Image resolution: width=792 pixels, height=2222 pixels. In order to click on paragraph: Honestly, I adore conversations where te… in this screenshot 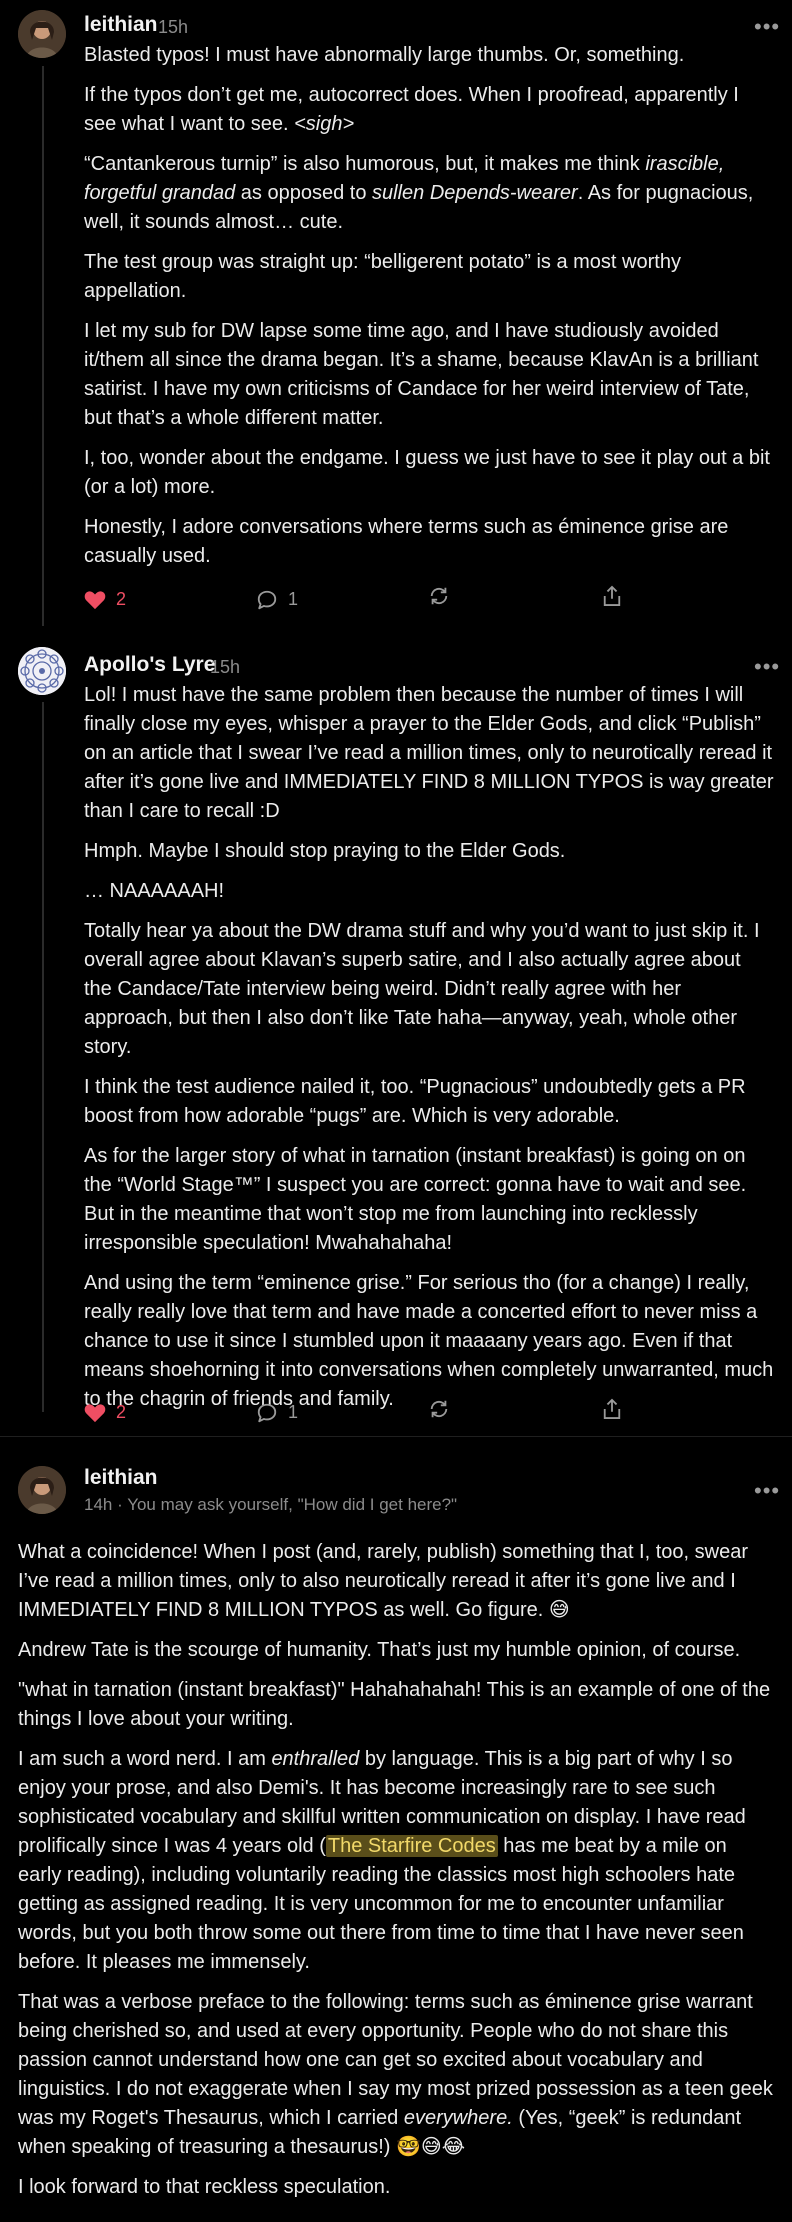, I will do `click(406, 541)`.